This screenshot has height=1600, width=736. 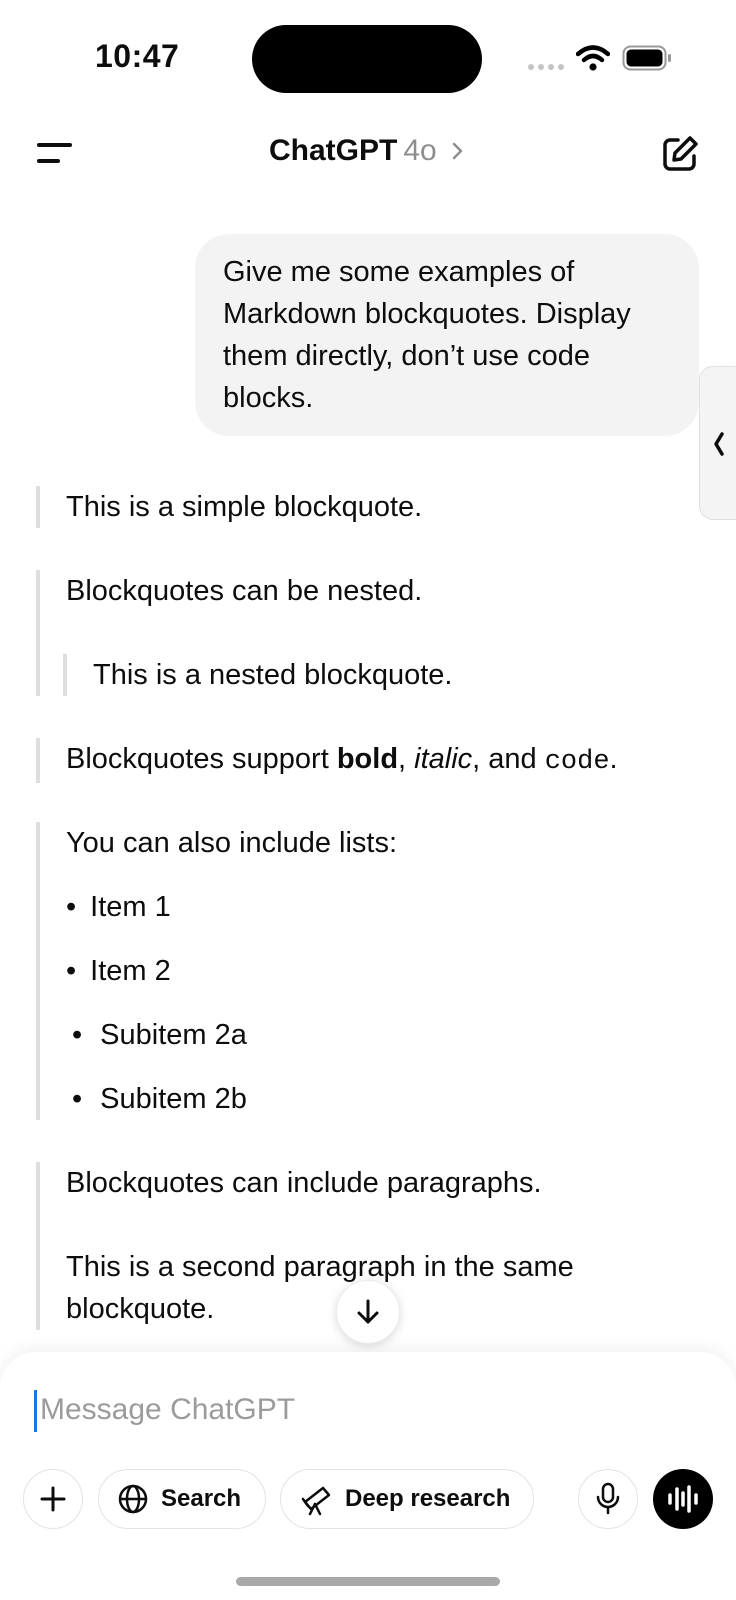 I want to click on list-item: • Subitem 2b, so click(x=159, y=1099).